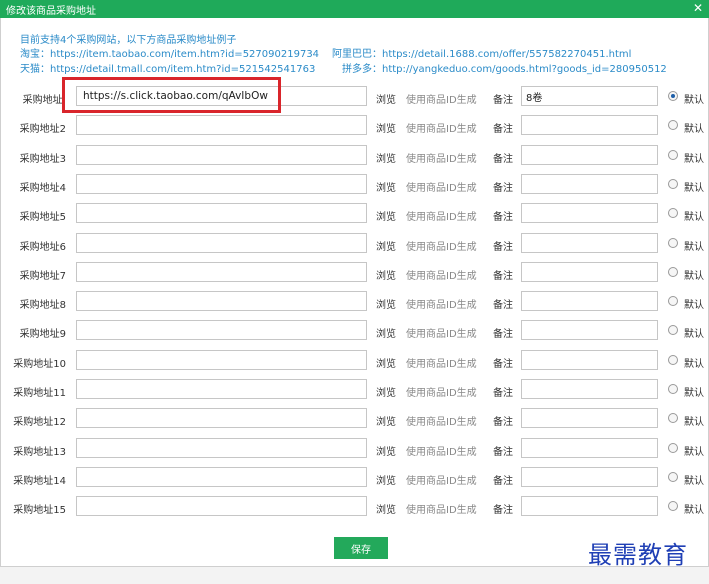 Image resolution: width=709 pixels, height=584 pixels. I want to click on address-row: 采购地址7 浏览 使用商品ID生成 备注 默认, so click(354, 273).